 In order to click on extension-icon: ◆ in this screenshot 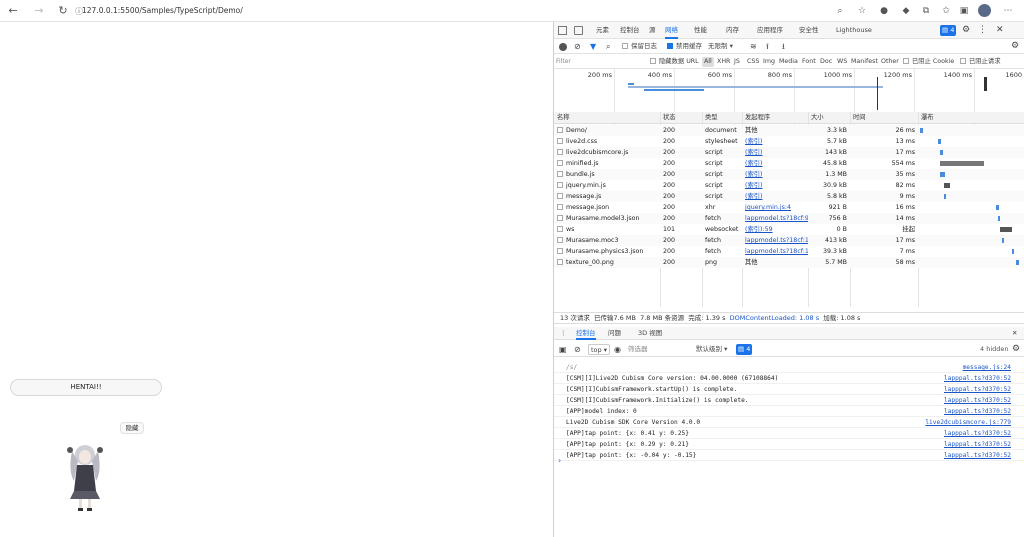, I will do `click(906, 11)`.